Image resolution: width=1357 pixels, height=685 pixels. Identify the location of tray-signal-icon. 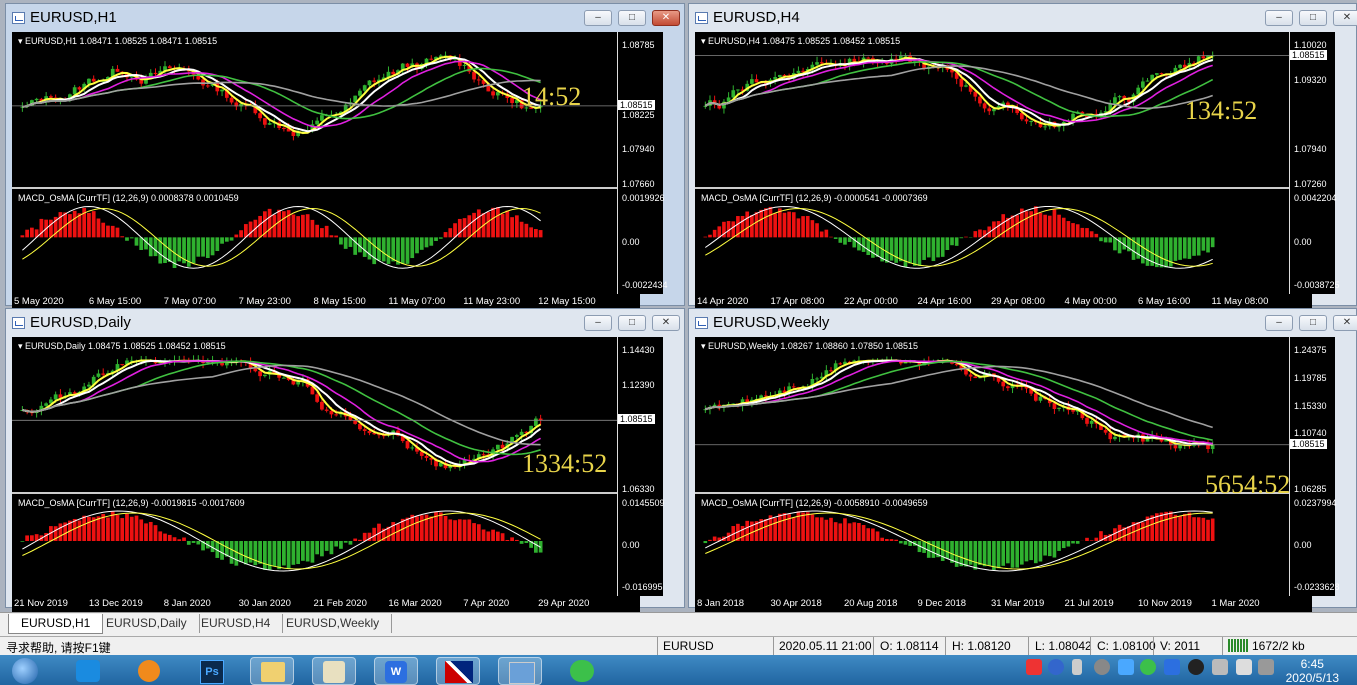
(1220, 667).